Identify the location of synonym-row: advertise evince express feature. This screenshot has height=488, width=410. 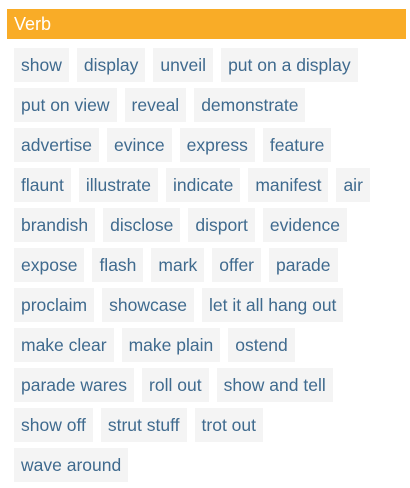
(210, 145).